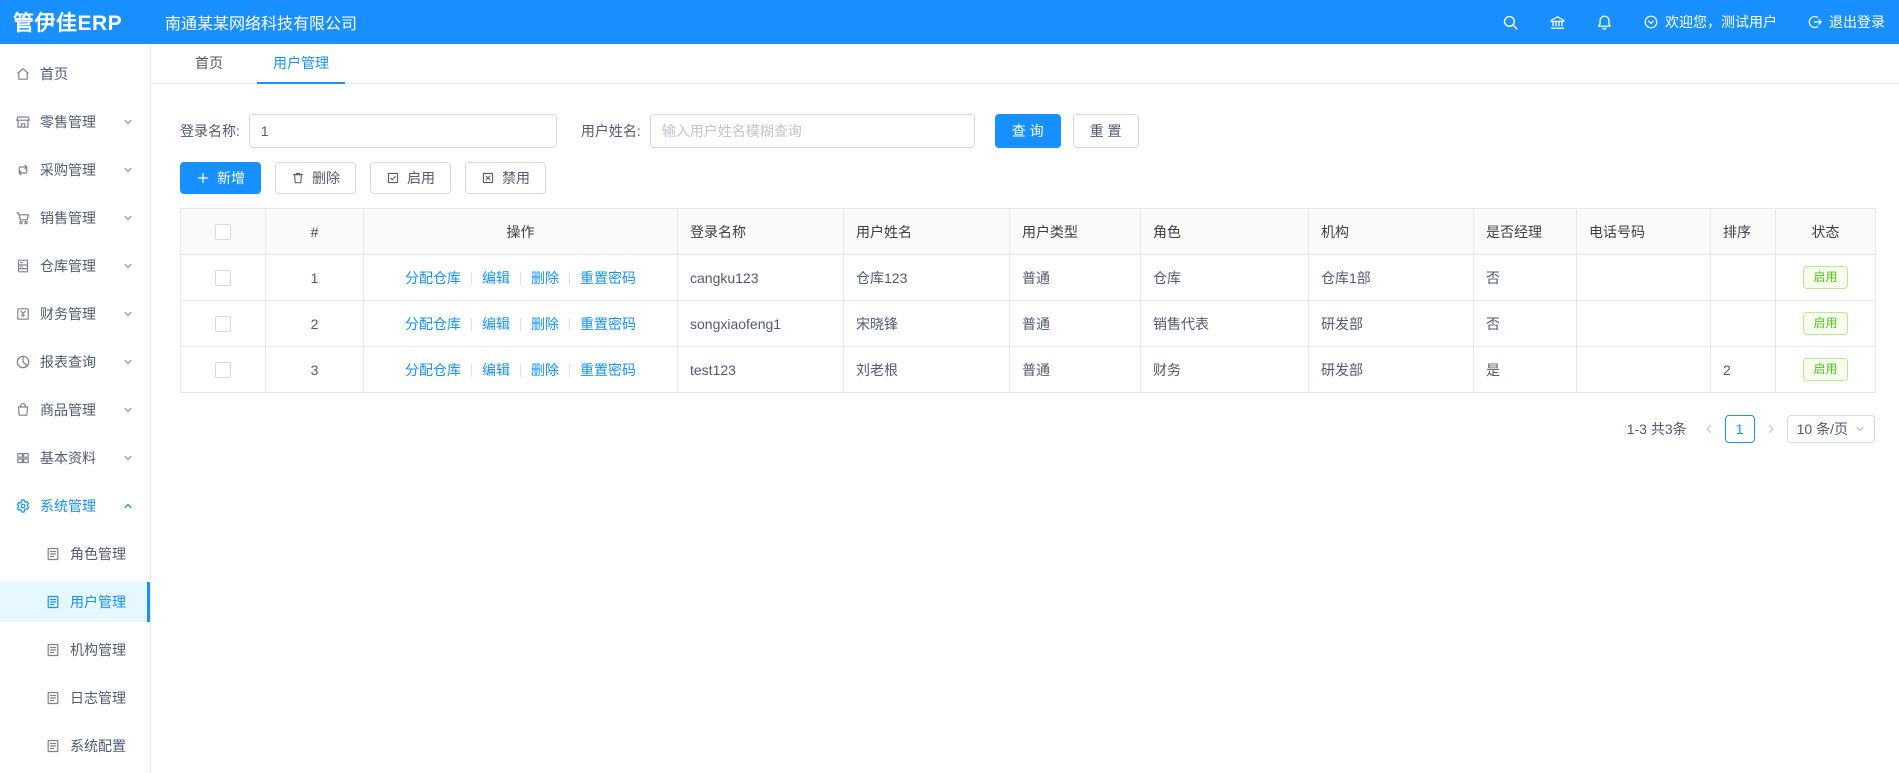 The image size is (1899, 773). I want to click on sidebar-item-purchase: 采购管理, so click(75, 170).